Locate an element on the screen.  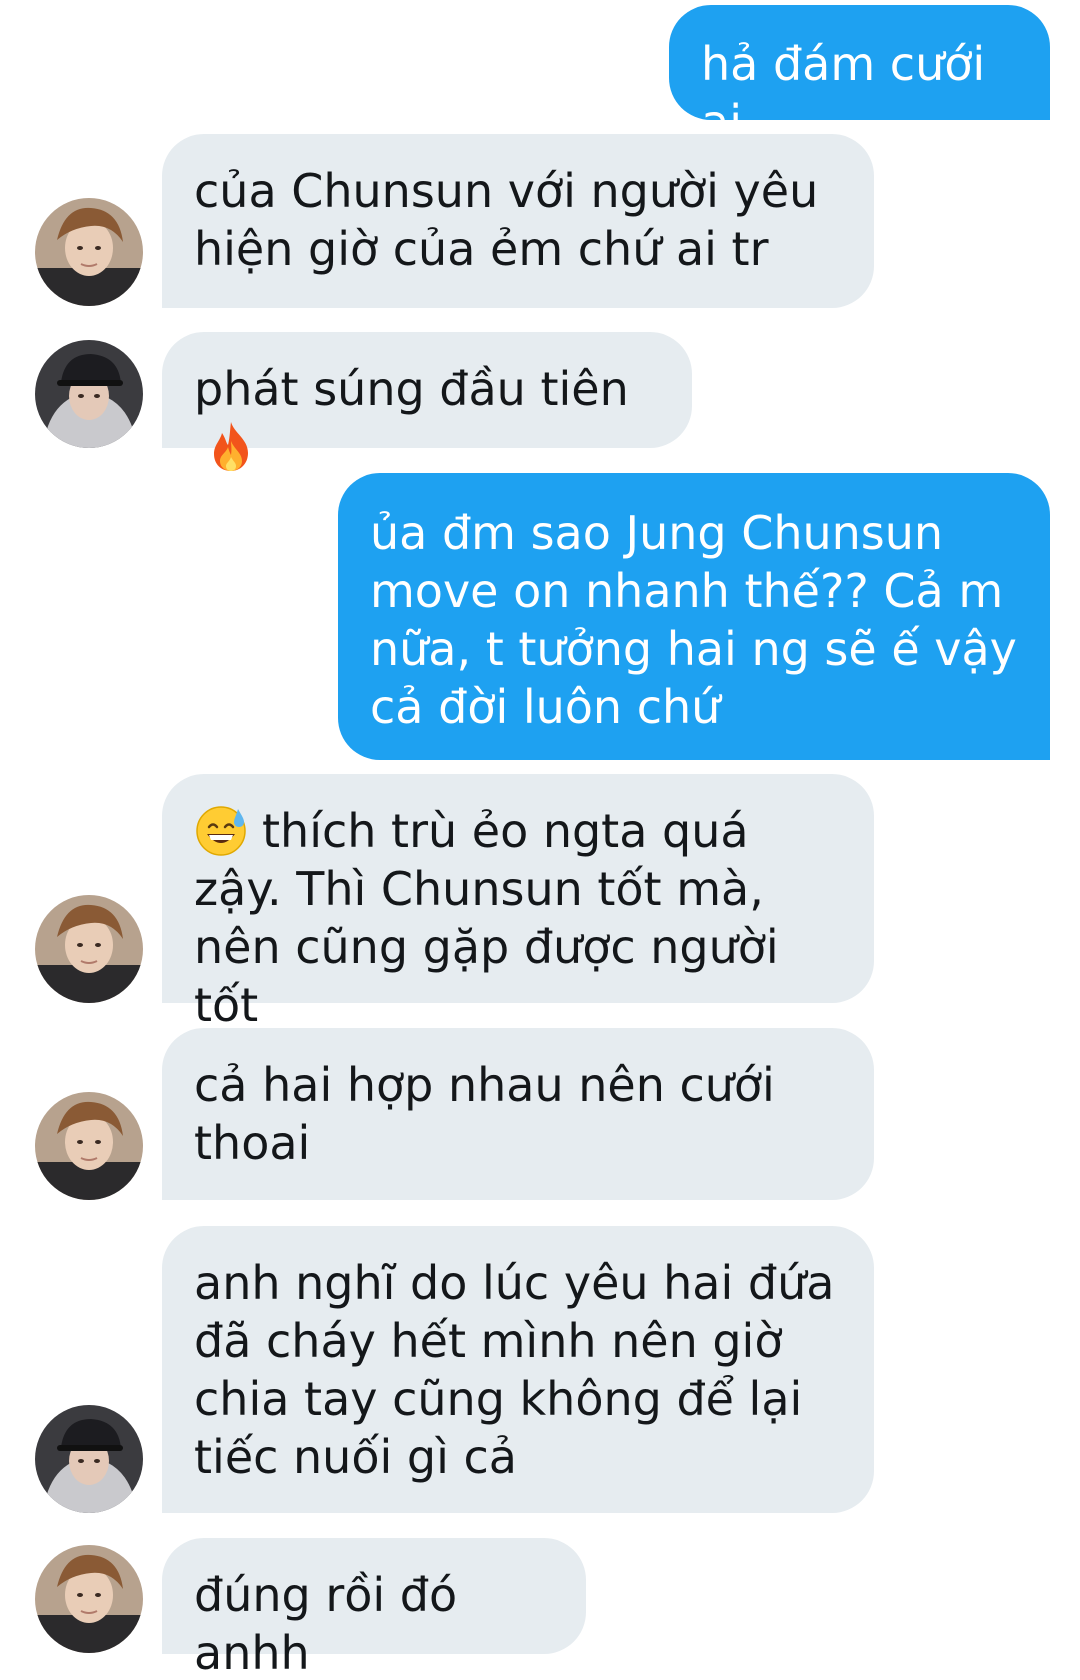
grinning-sweat-emoji is located at coordinates (221, 830).